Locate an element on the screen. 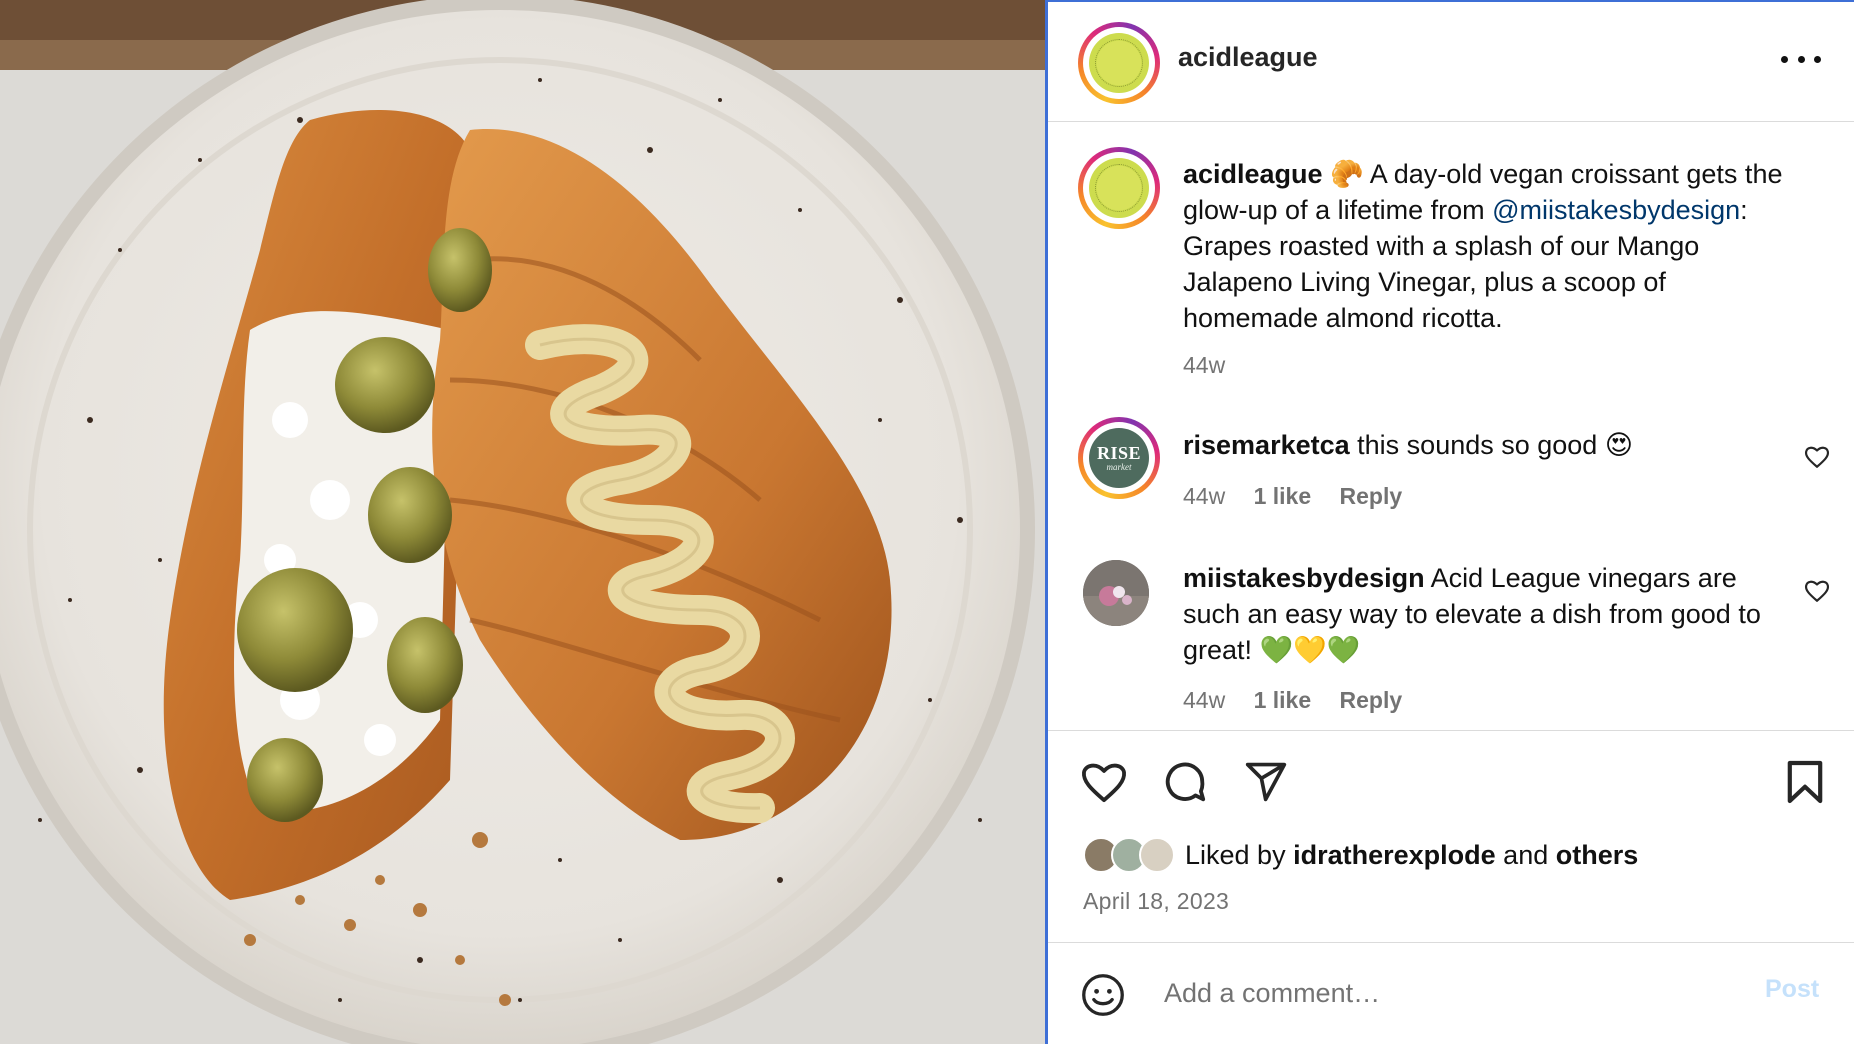  smiley-icon is located at coordinates (1103, 995).